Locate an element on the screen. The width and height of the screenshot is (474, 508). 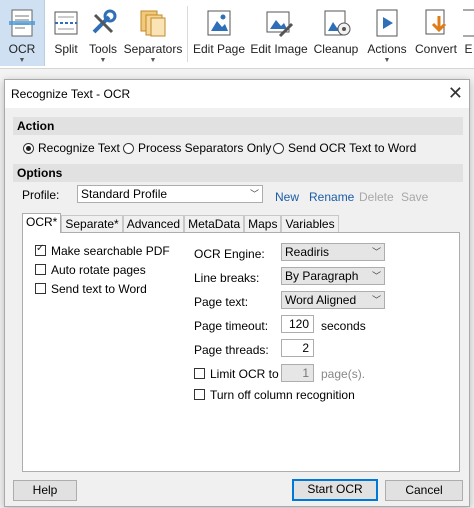
close-icon: ✕ is located at coordinates (455, 93).